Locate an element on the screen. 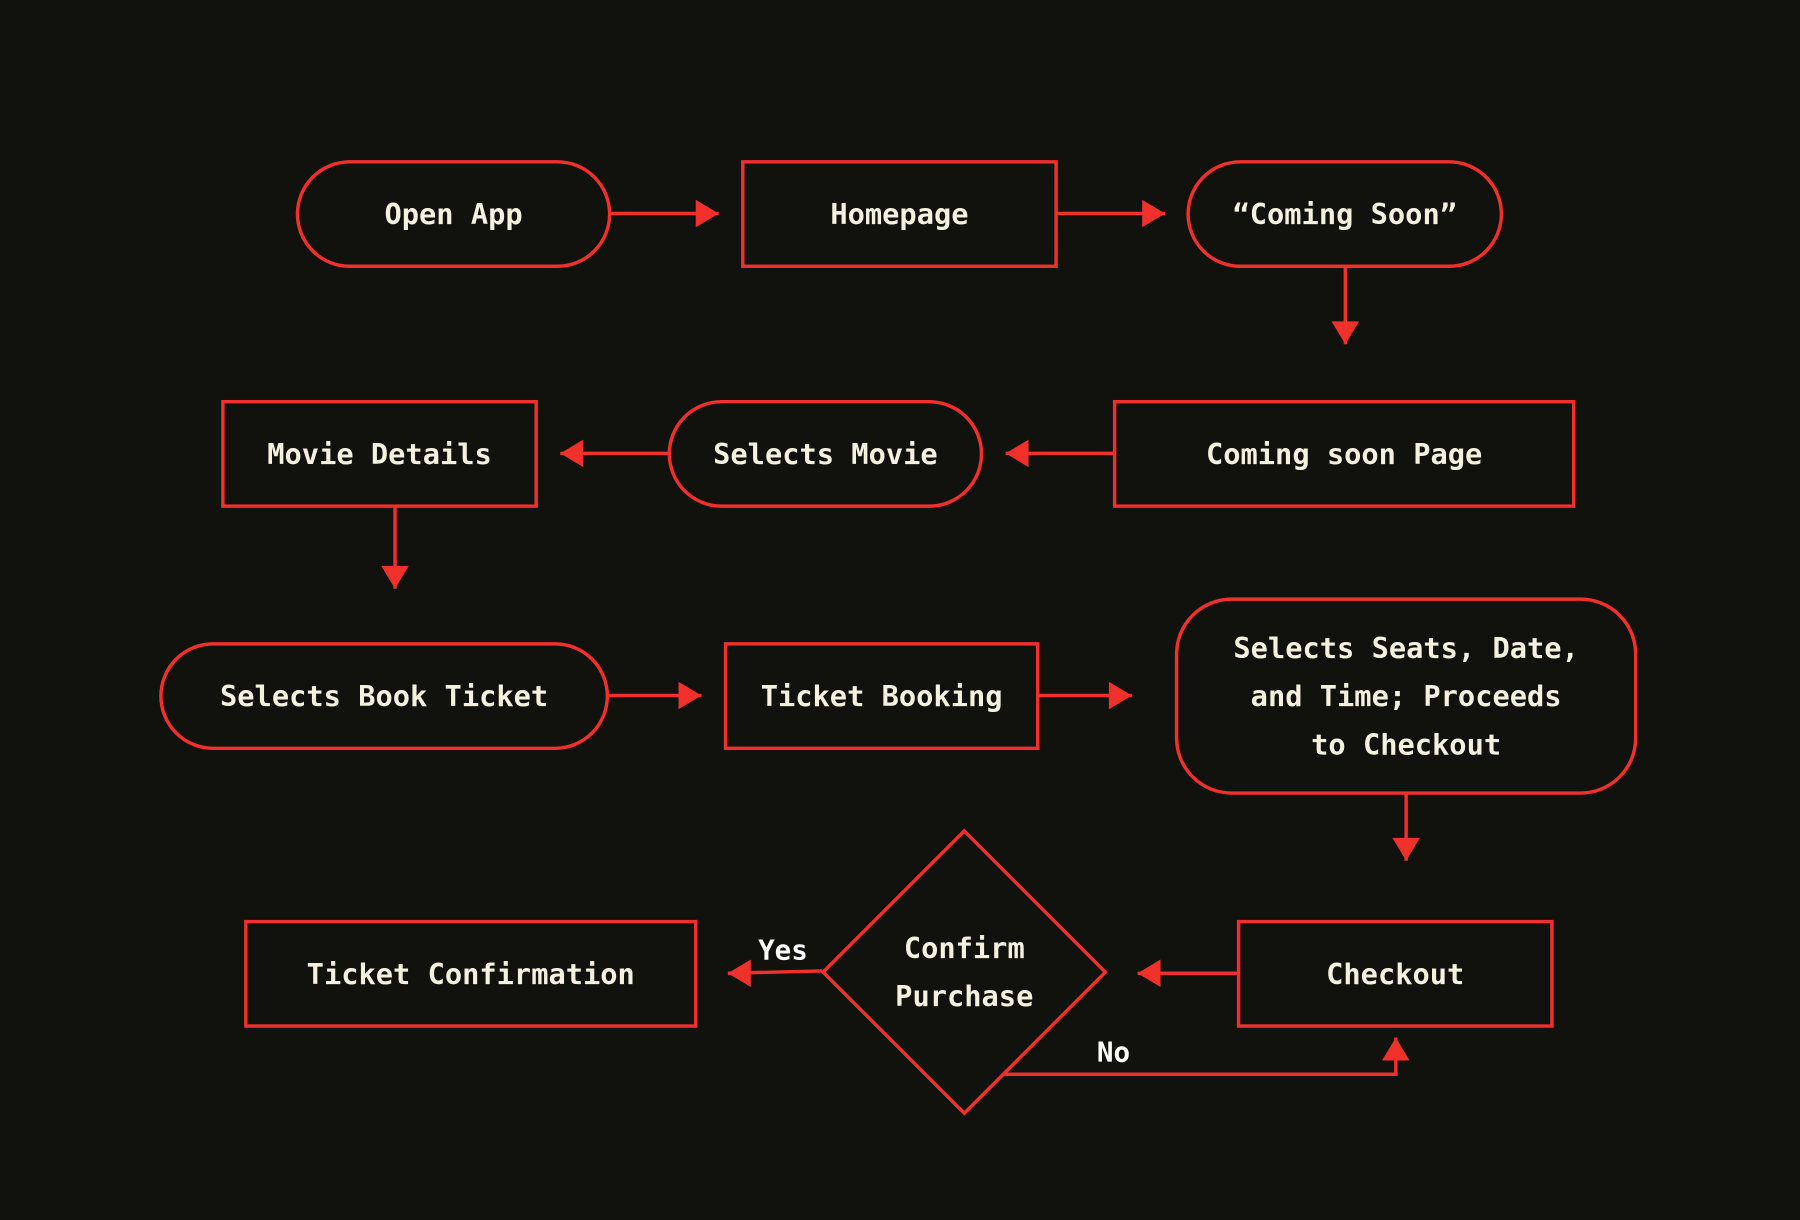  node-ticket-confirmation: Ticket Confirmation is located at coordinates (471, 973).